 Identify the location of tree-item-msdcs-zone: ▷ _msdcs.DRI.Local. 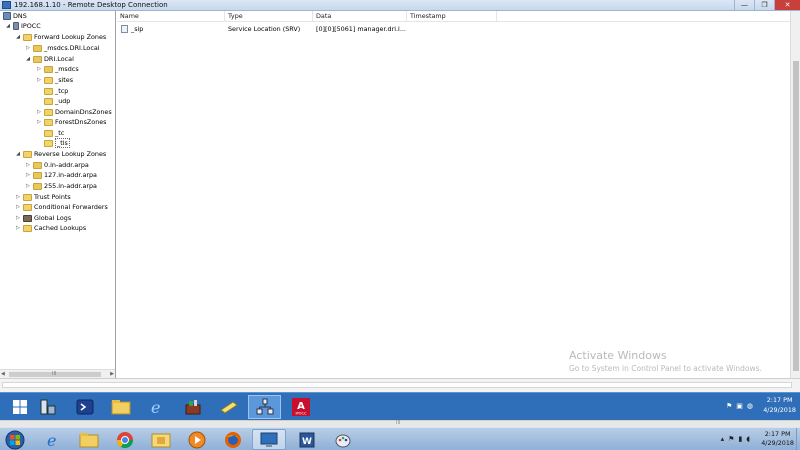
(62, 48).